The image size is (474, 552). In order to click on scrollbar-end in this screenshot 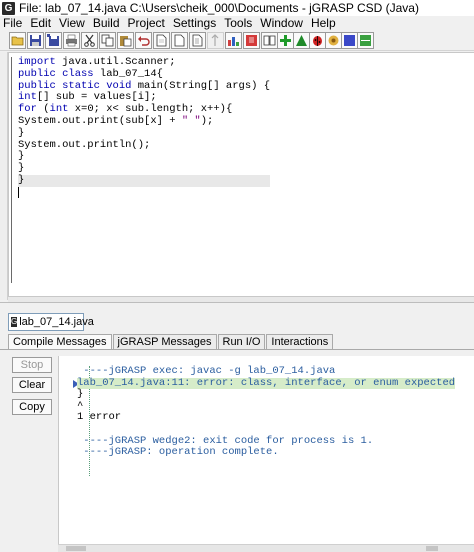, I will do `click(432, 548)`.